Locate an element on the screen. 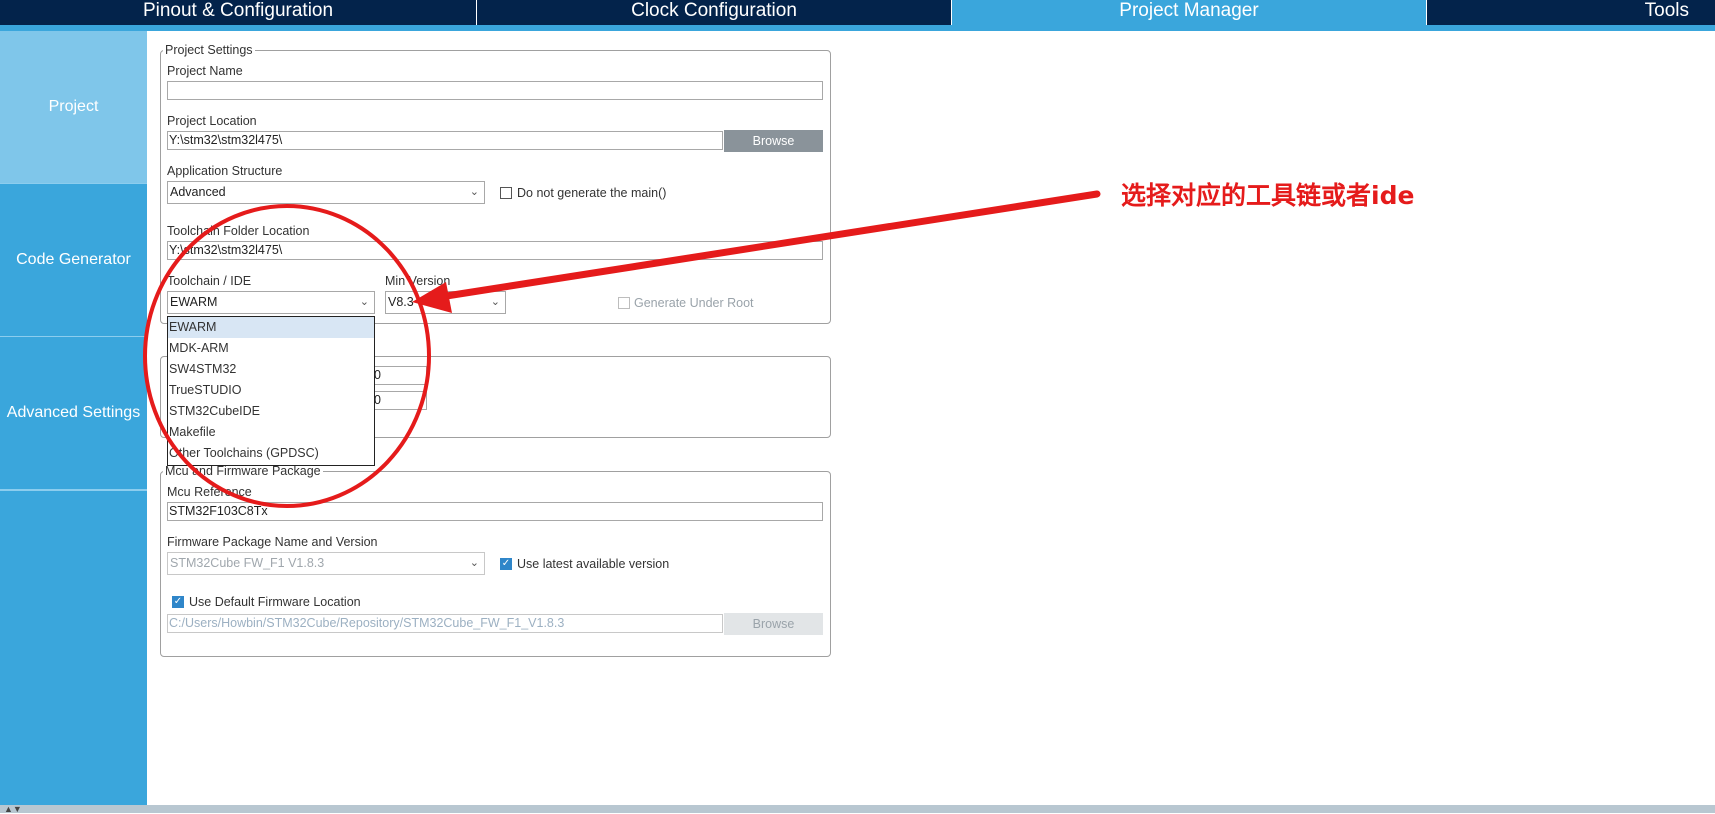 This screenshot has width=1715, height=814. bottom-status-bar is located at coordinates (857, 809).